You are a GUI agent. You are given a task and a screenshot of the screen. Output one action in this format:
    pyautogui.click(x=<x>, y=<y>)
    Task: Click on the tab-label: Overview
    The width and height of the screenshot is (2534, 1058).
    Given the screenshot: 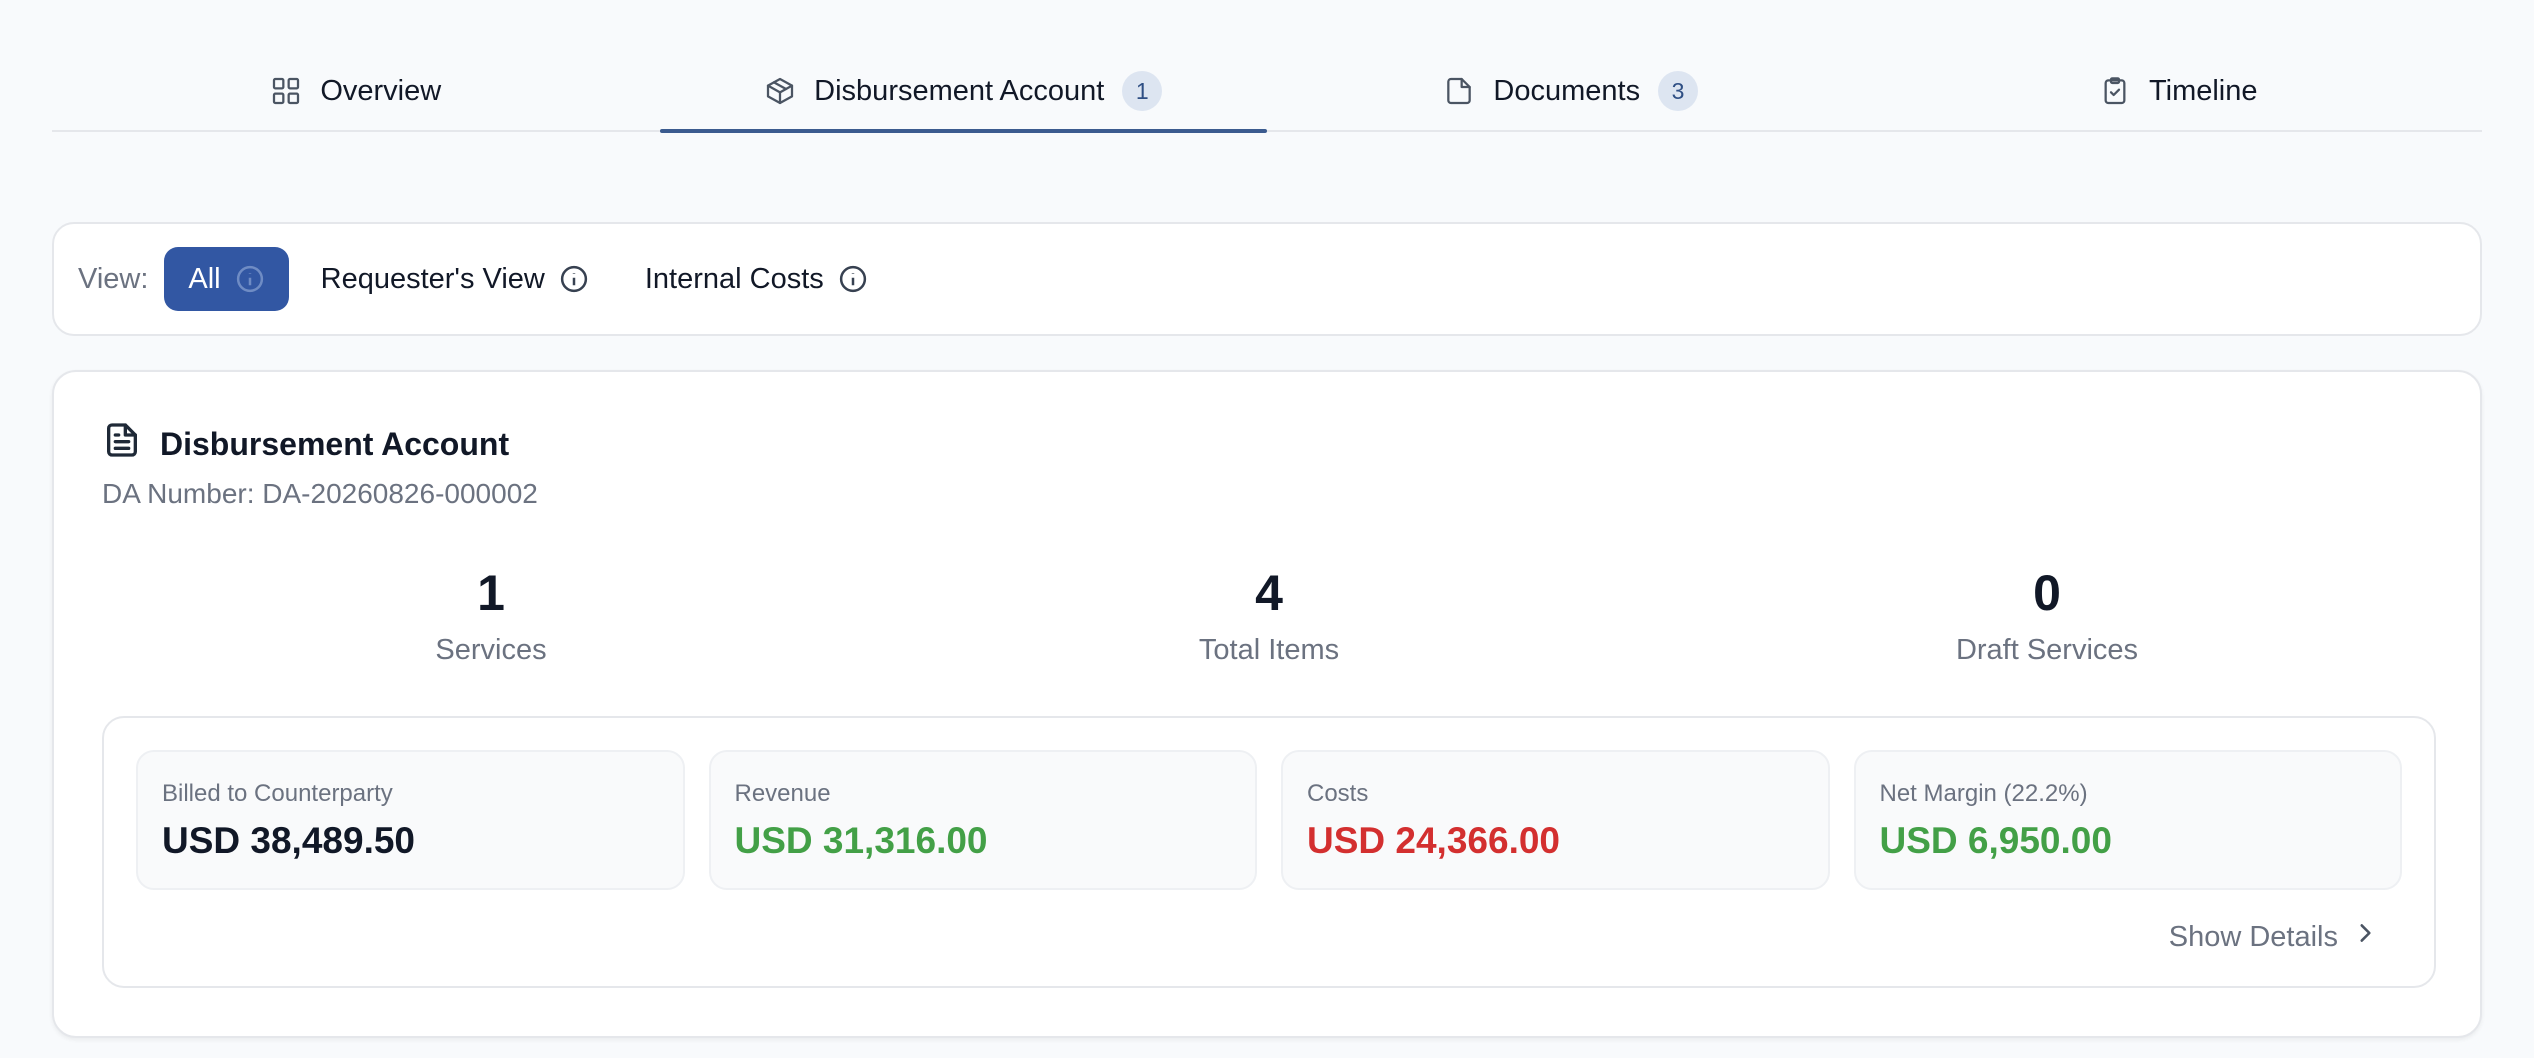 What is the action you would take?
    pyautogui.click(x=381, y=90)
    